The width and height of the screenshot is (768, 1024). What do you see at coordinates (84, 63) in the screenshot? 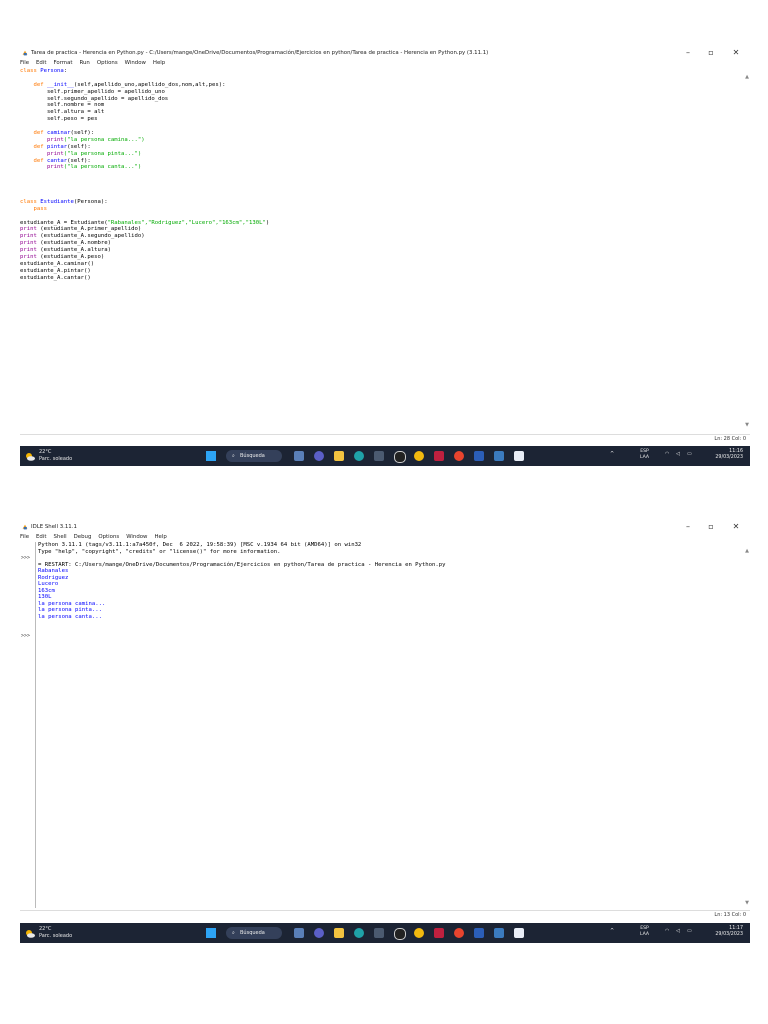
I see `menu-run: Run` at bounding box center [84, 63].